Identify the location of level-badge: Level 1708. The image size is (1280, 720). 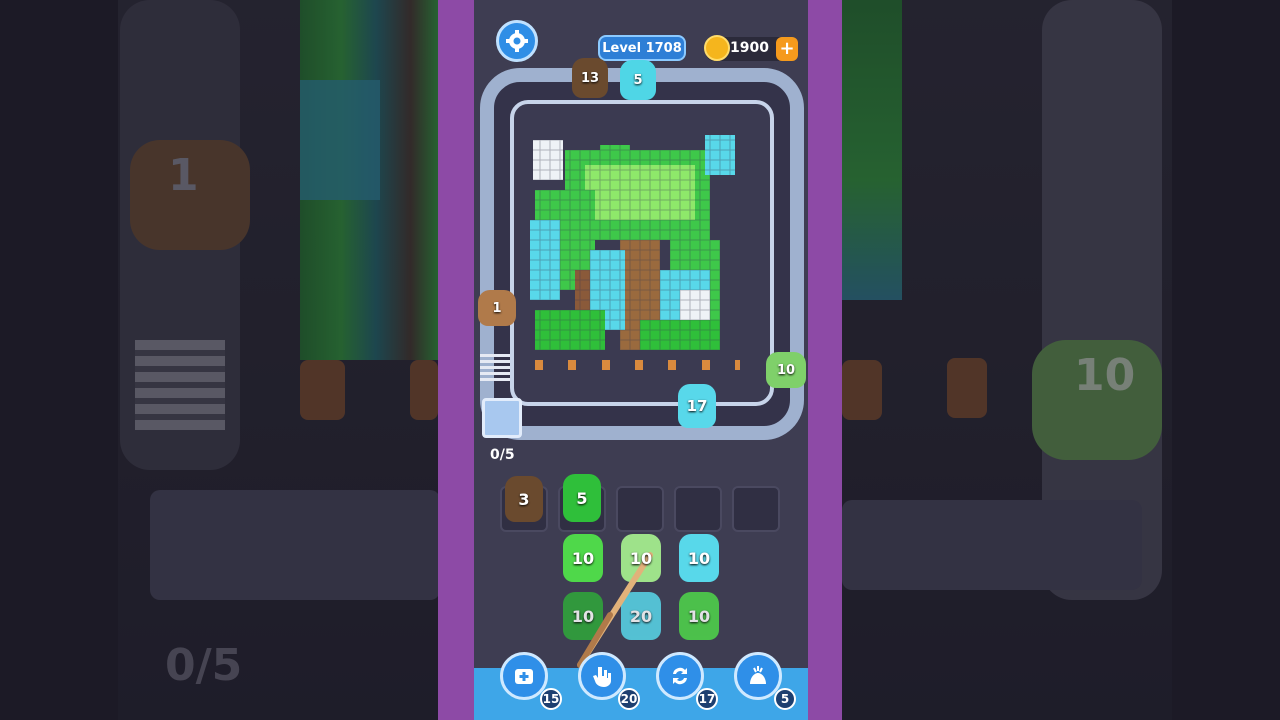
(642, 48).